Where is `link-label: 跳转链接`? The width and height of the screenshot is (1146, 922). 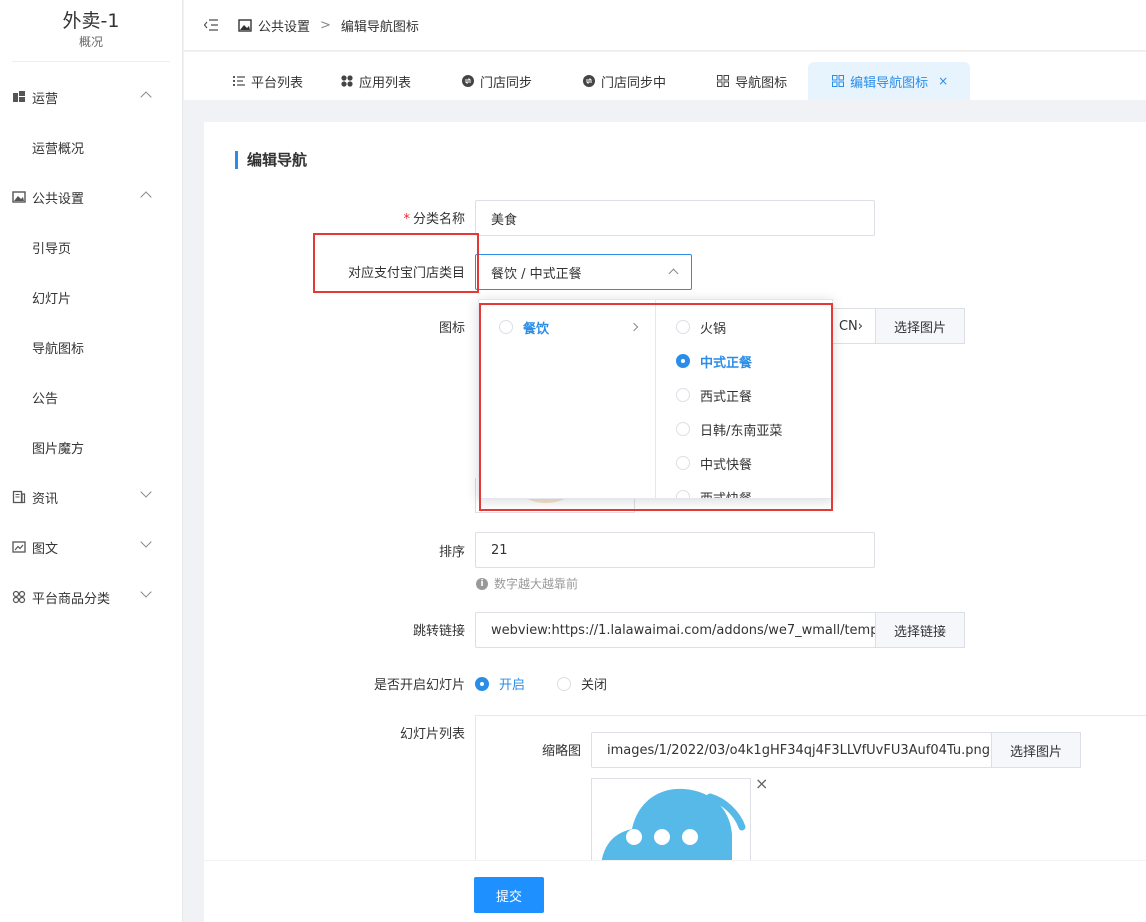
link-label: 跳转链接 is located at coordinates (438, 631).